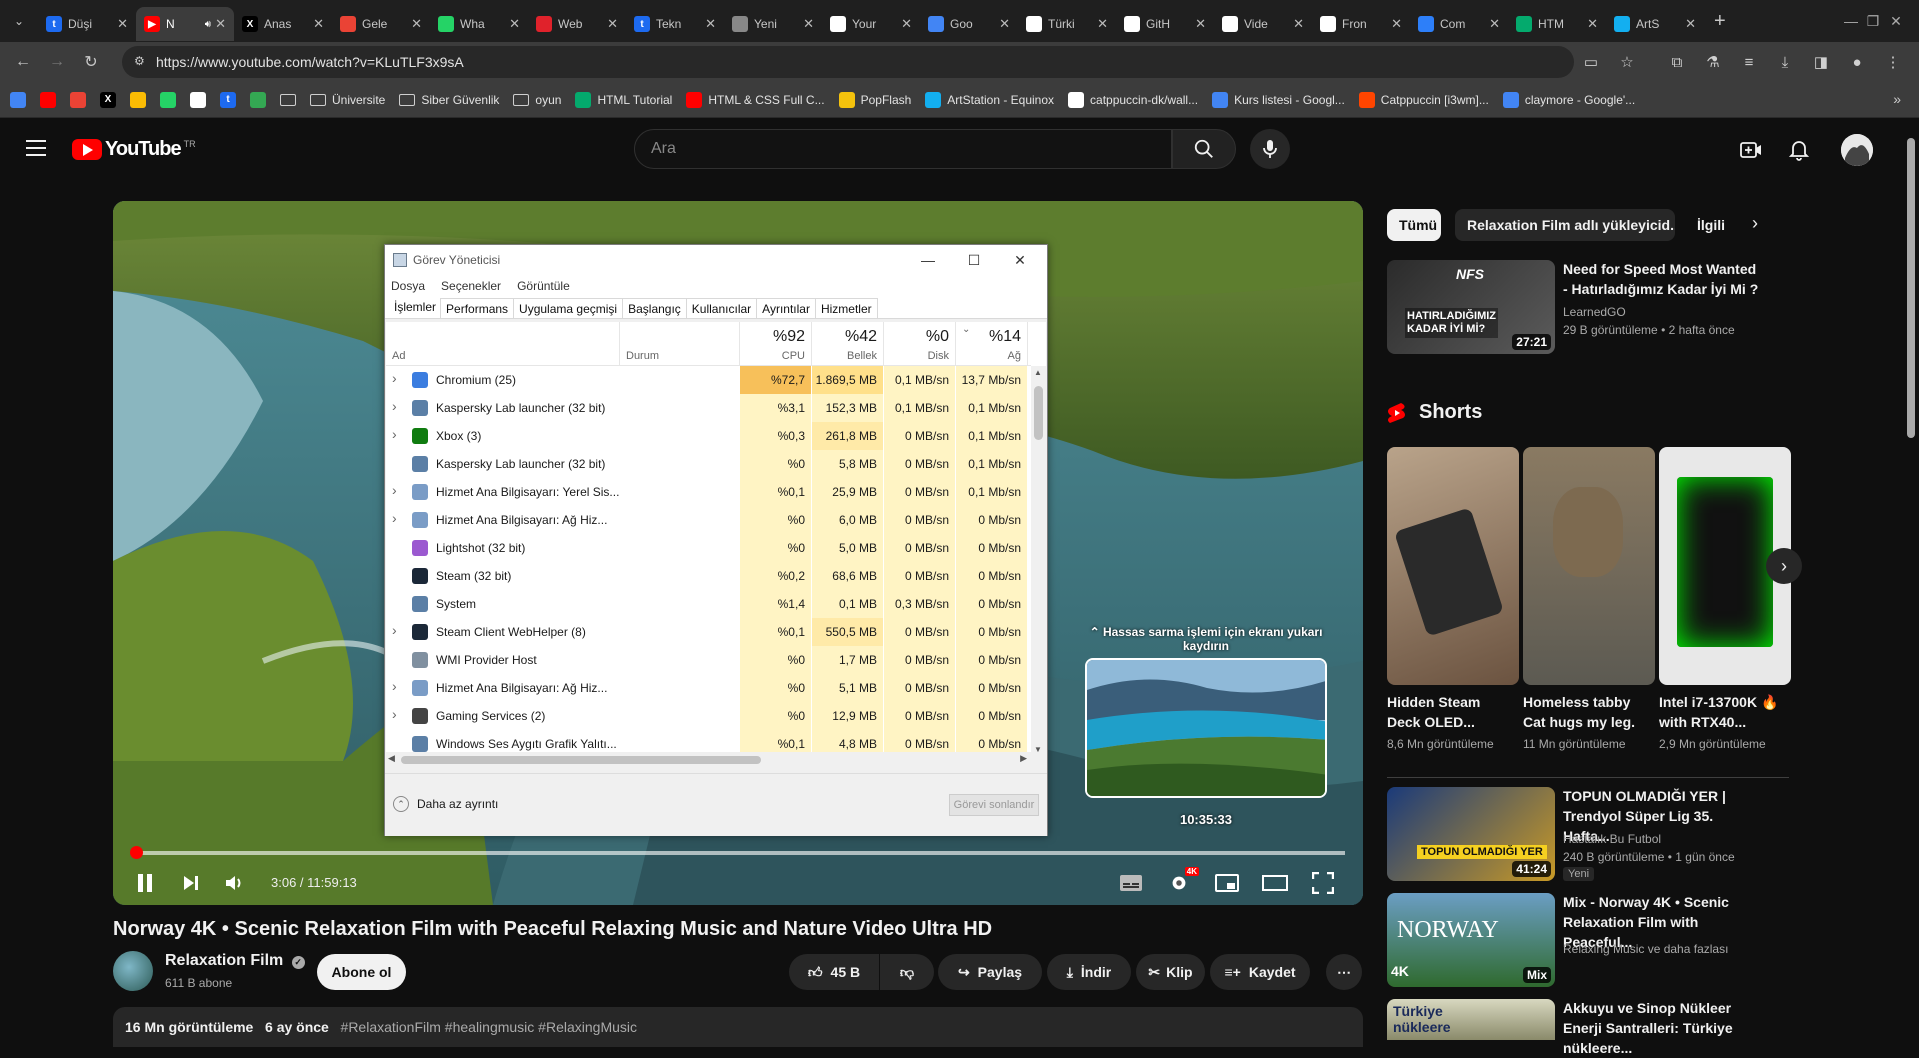  I want to click on youtube-logo: YouTube TR, so click(134, 149).